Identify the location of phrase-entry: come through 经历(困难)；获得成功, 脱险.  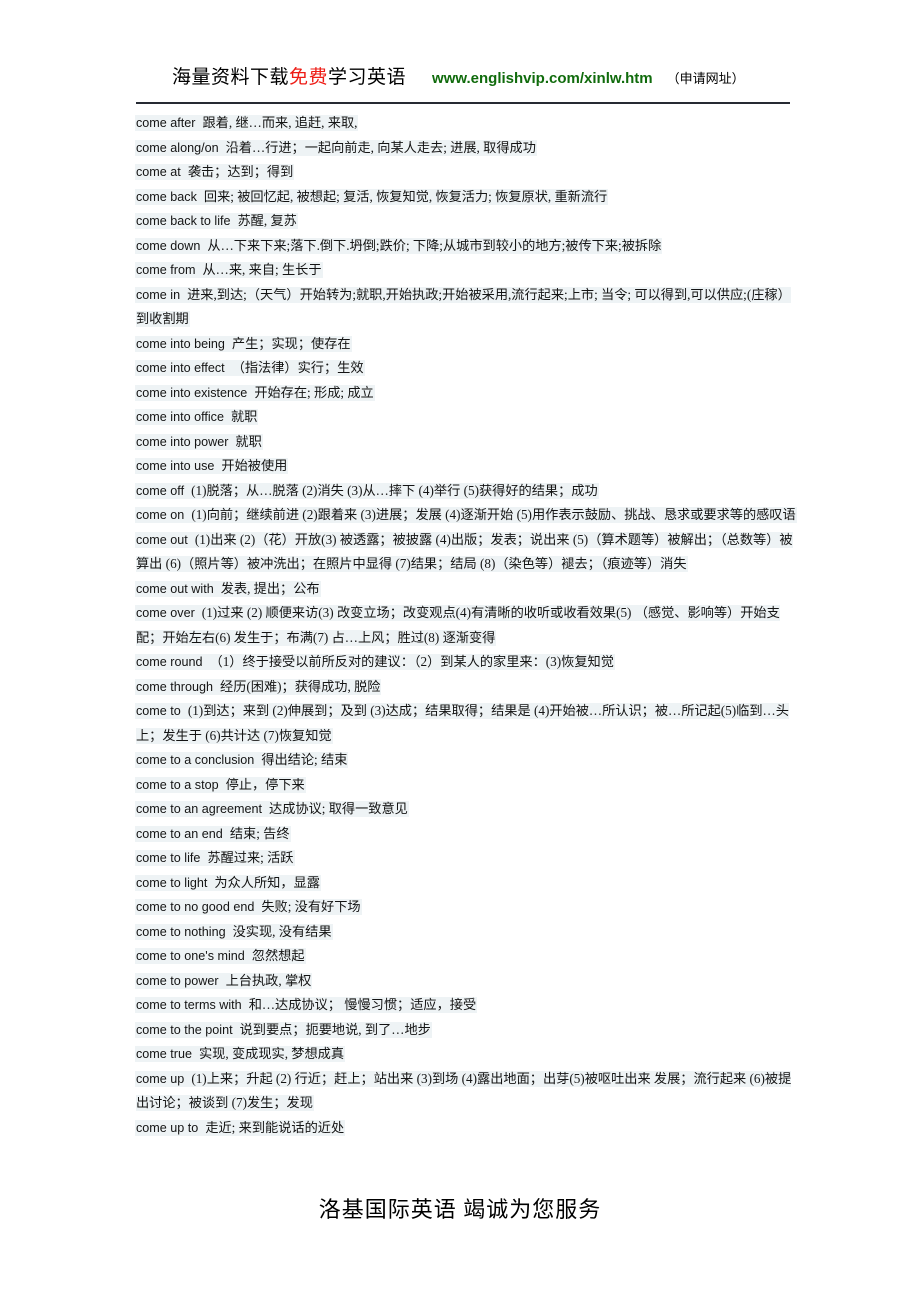
(466, 687).